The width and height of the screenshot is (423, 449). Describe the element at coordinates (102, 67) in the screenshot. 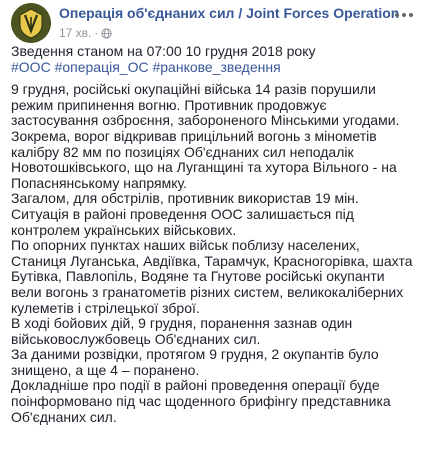

I see `hashtag-operation: #операція_ОС` at that location.